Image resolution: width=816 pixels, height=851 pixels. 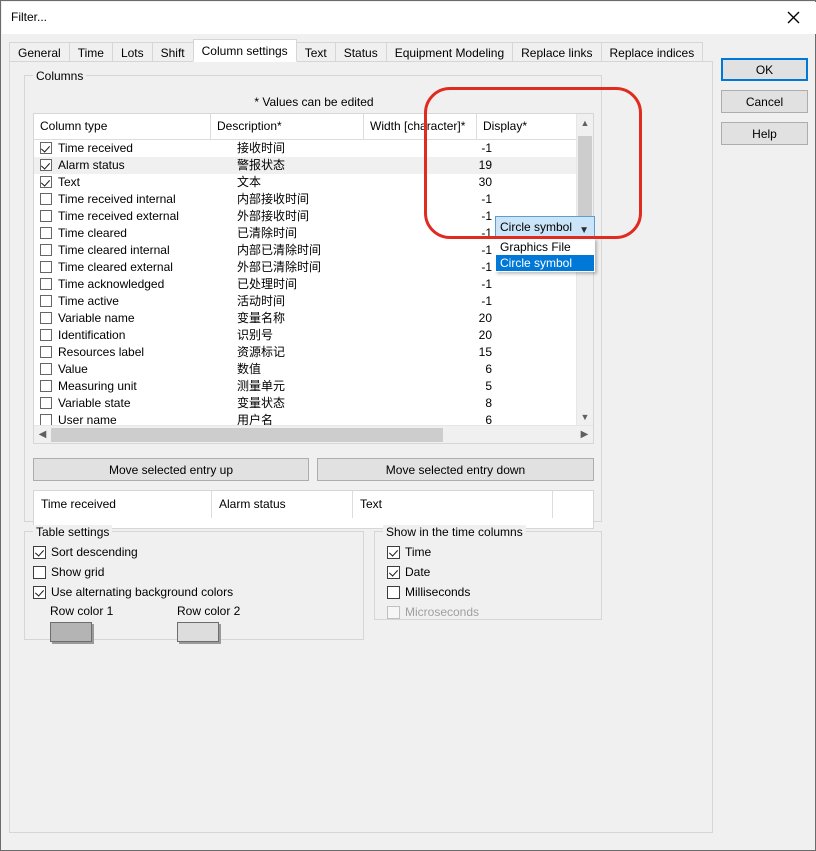 I want to click on tab-general: General, so click(x=39, y=52).